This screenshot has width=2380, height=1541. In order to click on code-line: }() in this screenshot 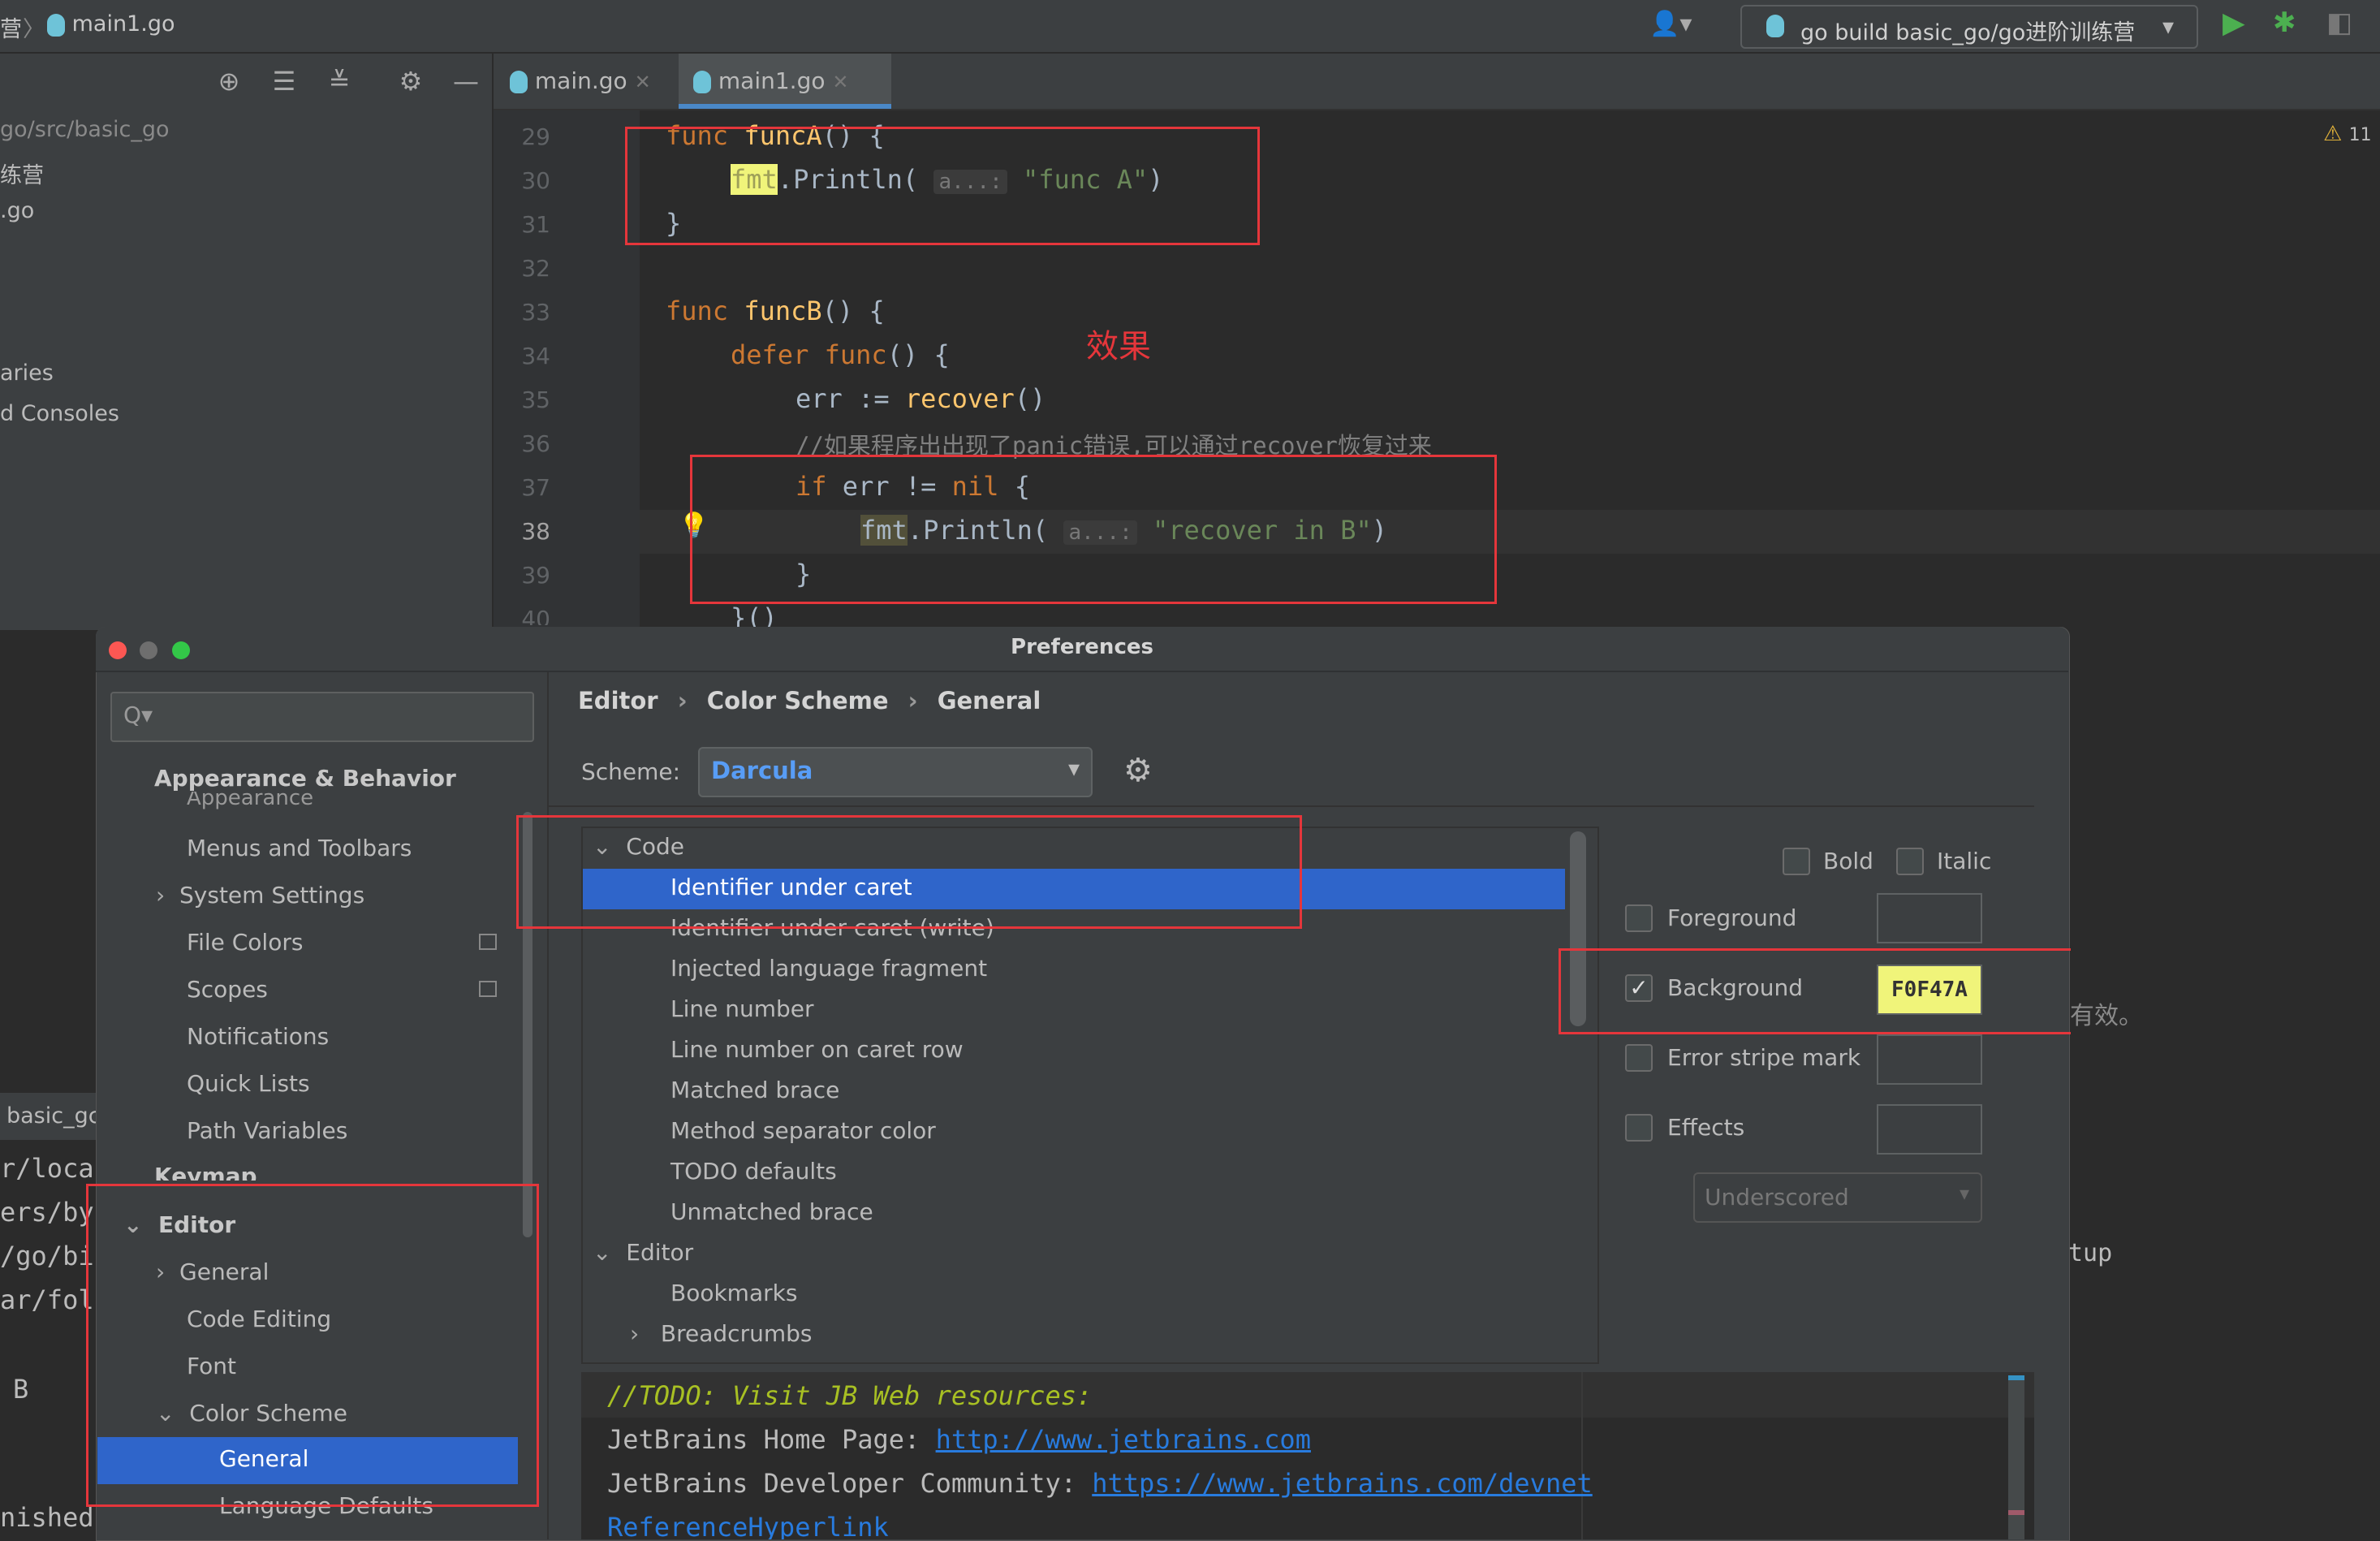, I will do `click(755, 614)`.